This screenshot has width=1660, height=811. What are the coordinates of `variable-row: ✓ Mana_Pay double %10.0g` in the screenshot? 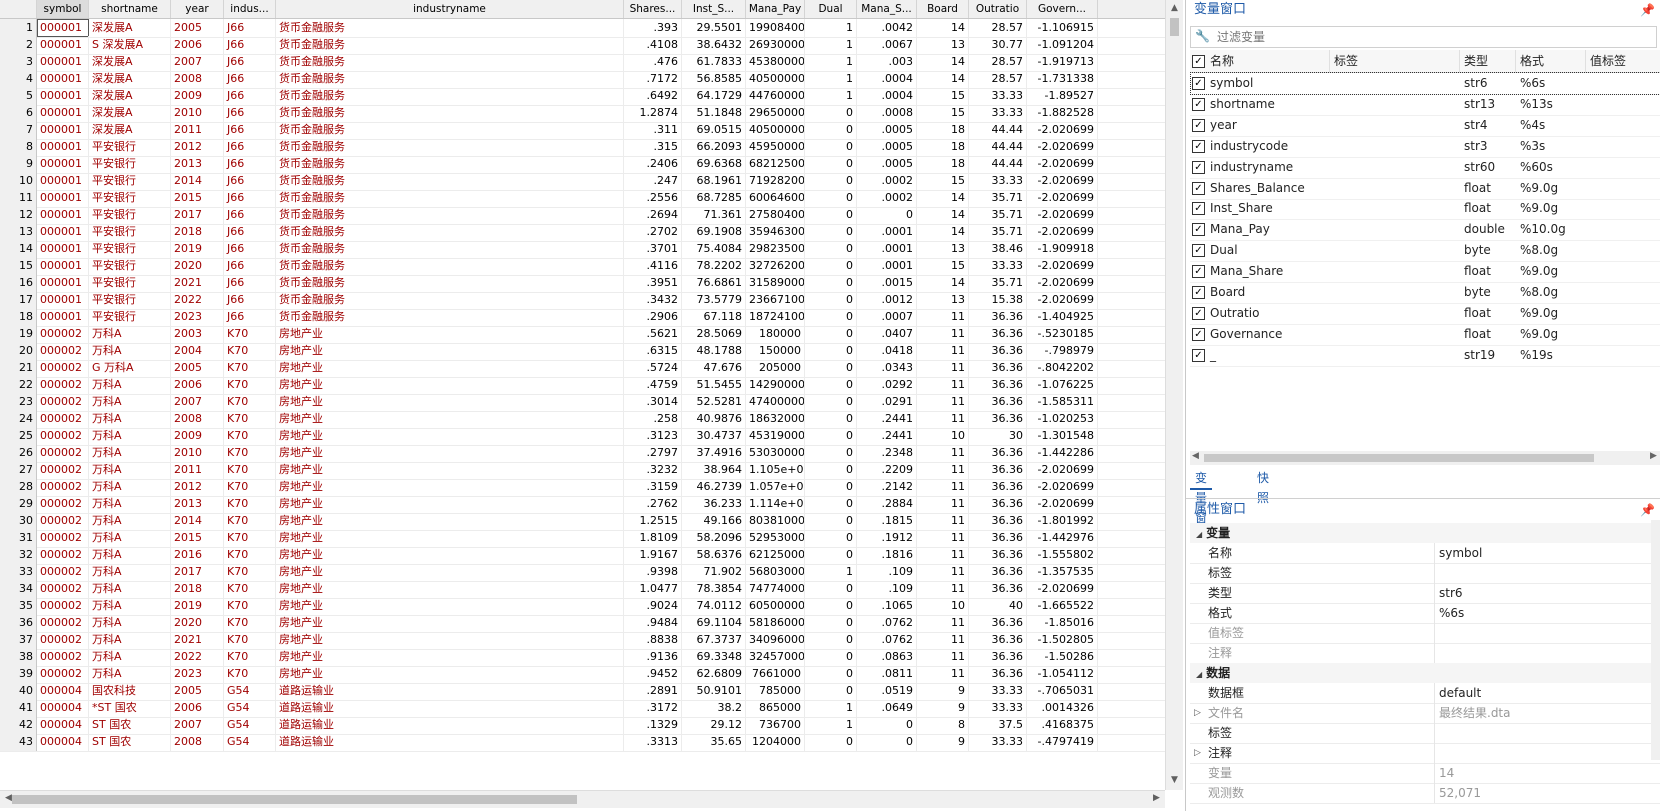 It's located at (1425, 230).